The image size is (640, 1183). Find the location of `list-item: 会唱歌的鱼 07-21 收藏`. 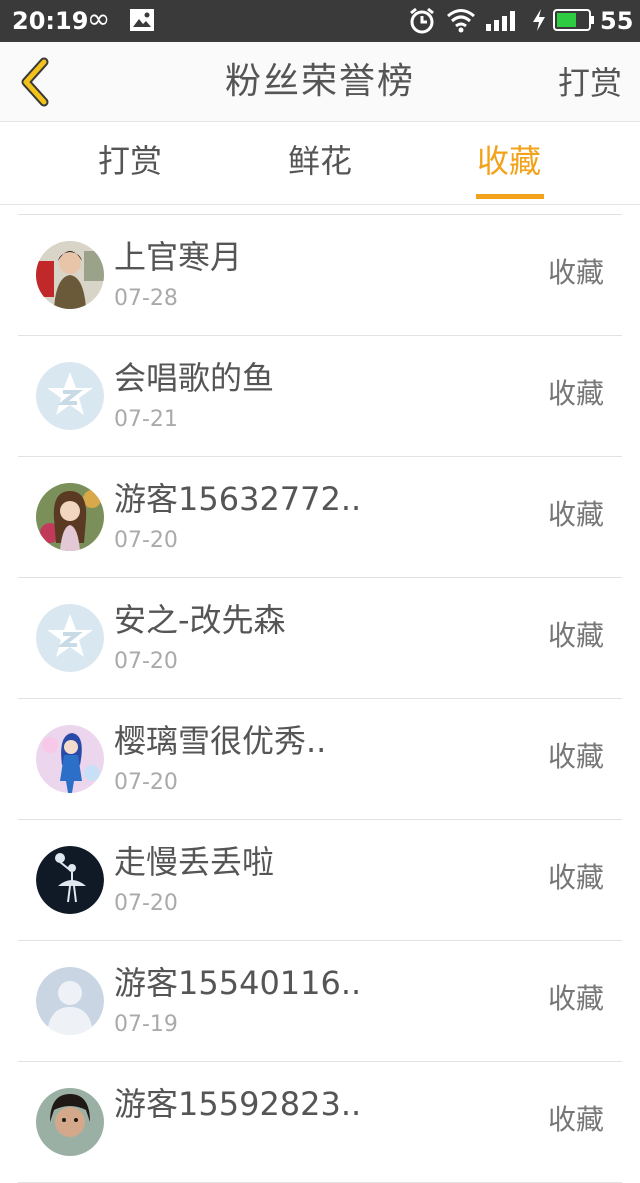

list-item: 会唱歌的鱼 07-21 收藏 is located at coordinates (320, 396).